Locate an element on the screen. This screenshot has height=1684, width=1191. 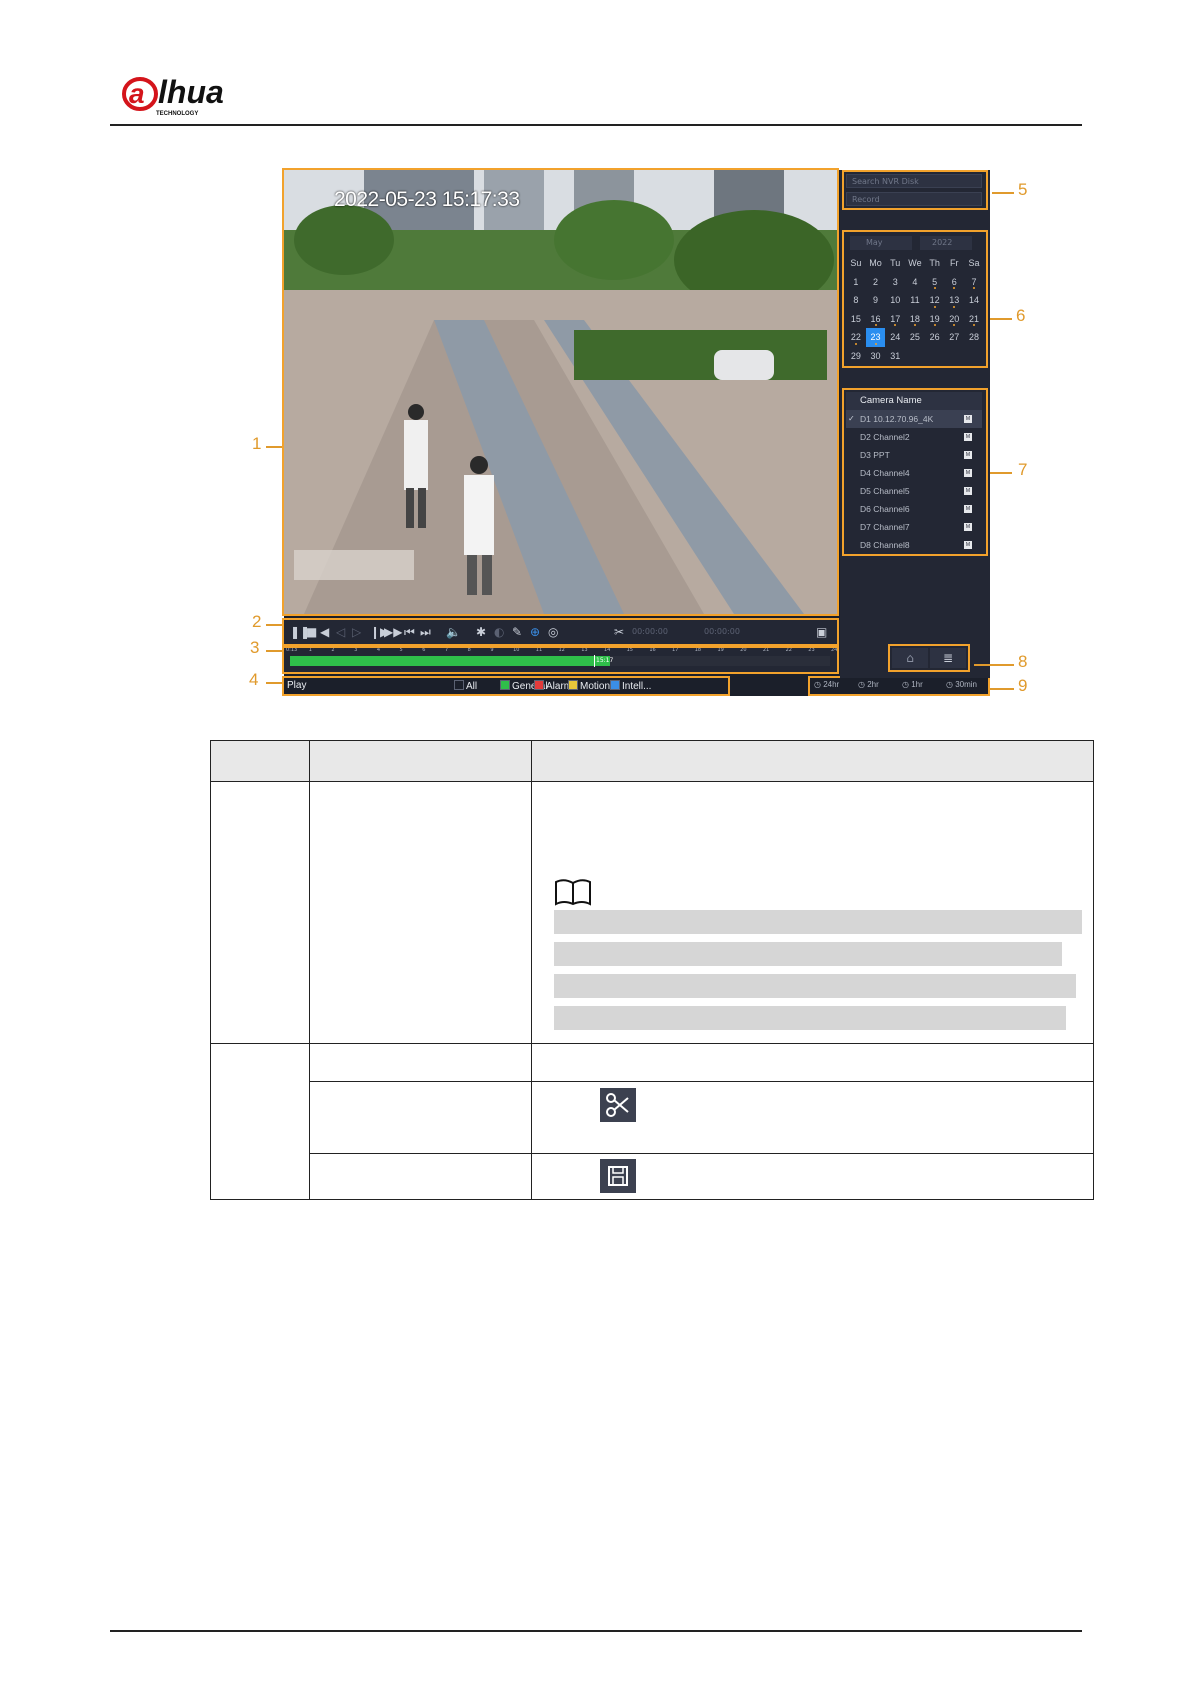
dahua-logo: a lhua TECHNOLOGY is located at coordinates (173, 95).